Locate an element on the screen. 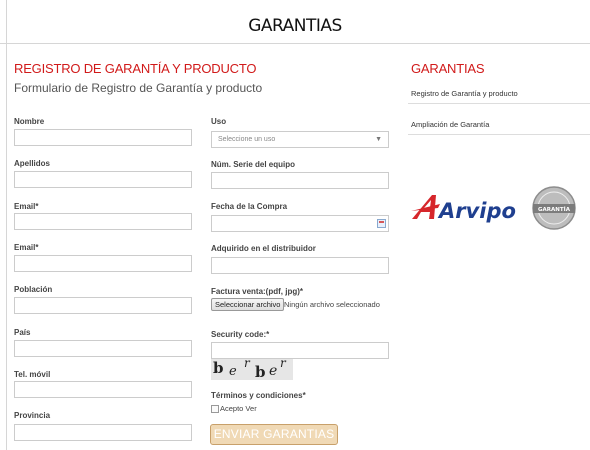 This screenshot has height=450, width=590. uso-label: Uso is located at coordinates (219, 121).